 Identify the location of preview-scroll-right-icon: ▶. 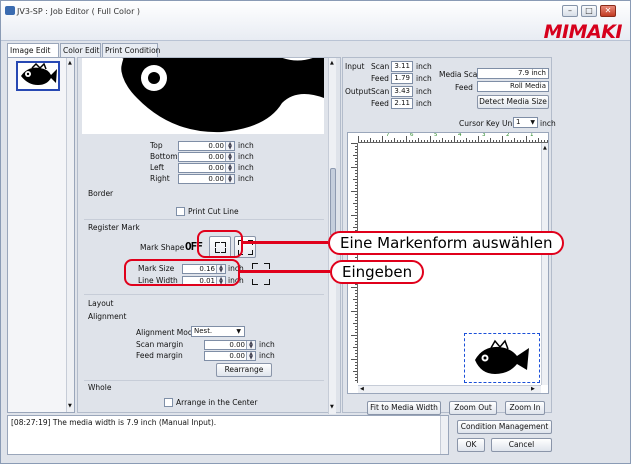
(533, 389).